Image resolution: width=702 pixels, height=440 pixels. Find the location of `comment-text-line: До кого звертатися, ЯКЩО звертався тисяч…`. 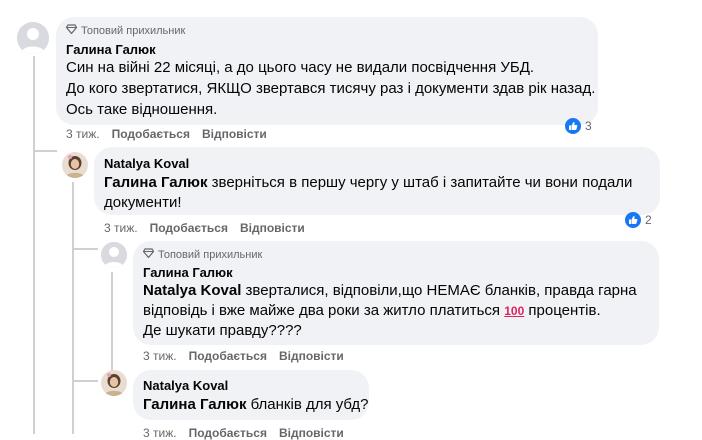

comment-text-line: До кого звертатися, ЯКЩО звертався тисяч… is located at coordinates (331, 88).